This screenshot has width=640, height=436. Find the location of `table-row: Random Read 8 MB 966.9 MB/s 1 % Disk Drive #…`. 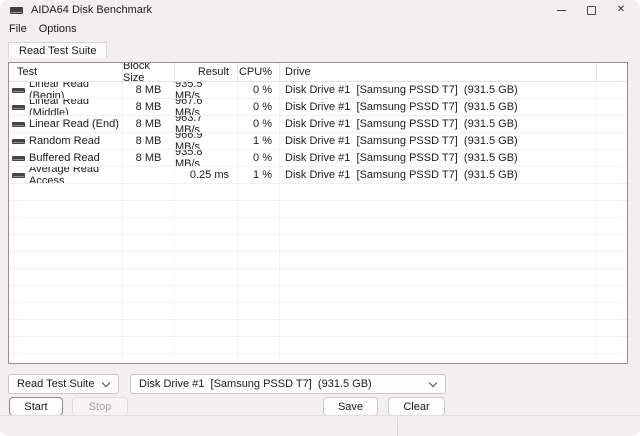

table-row: Random Read 8 MB 966.9 MB/s 1 % Disk Drive #… is located at coordinates (318, 141).